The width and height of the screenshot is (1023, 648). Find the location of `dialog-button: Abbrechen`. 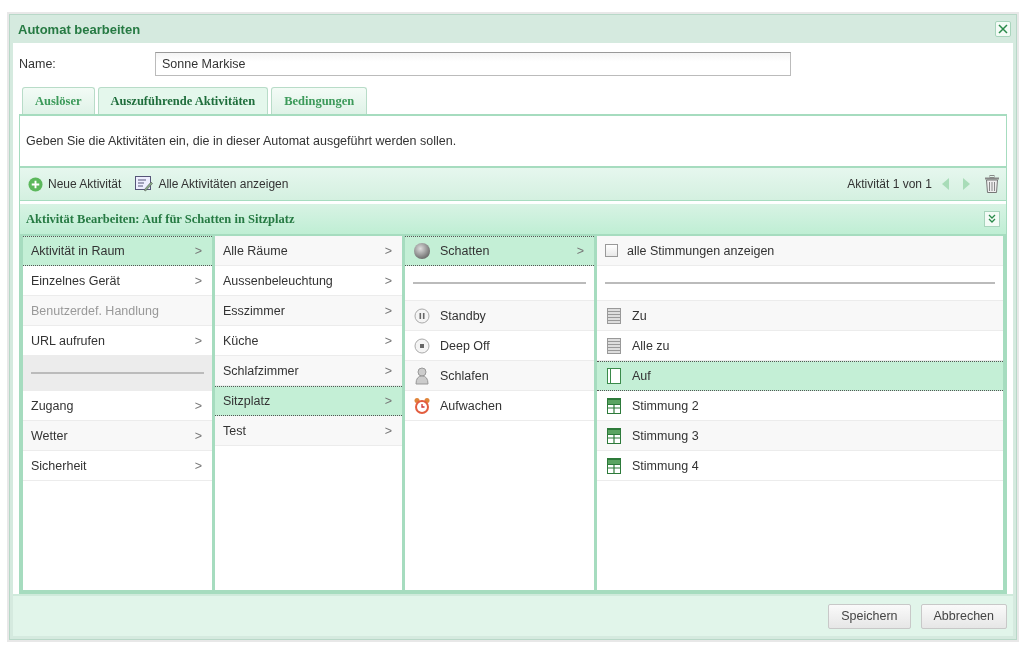

dialog-button: Abbrechen is located at coordinates (963, 616).